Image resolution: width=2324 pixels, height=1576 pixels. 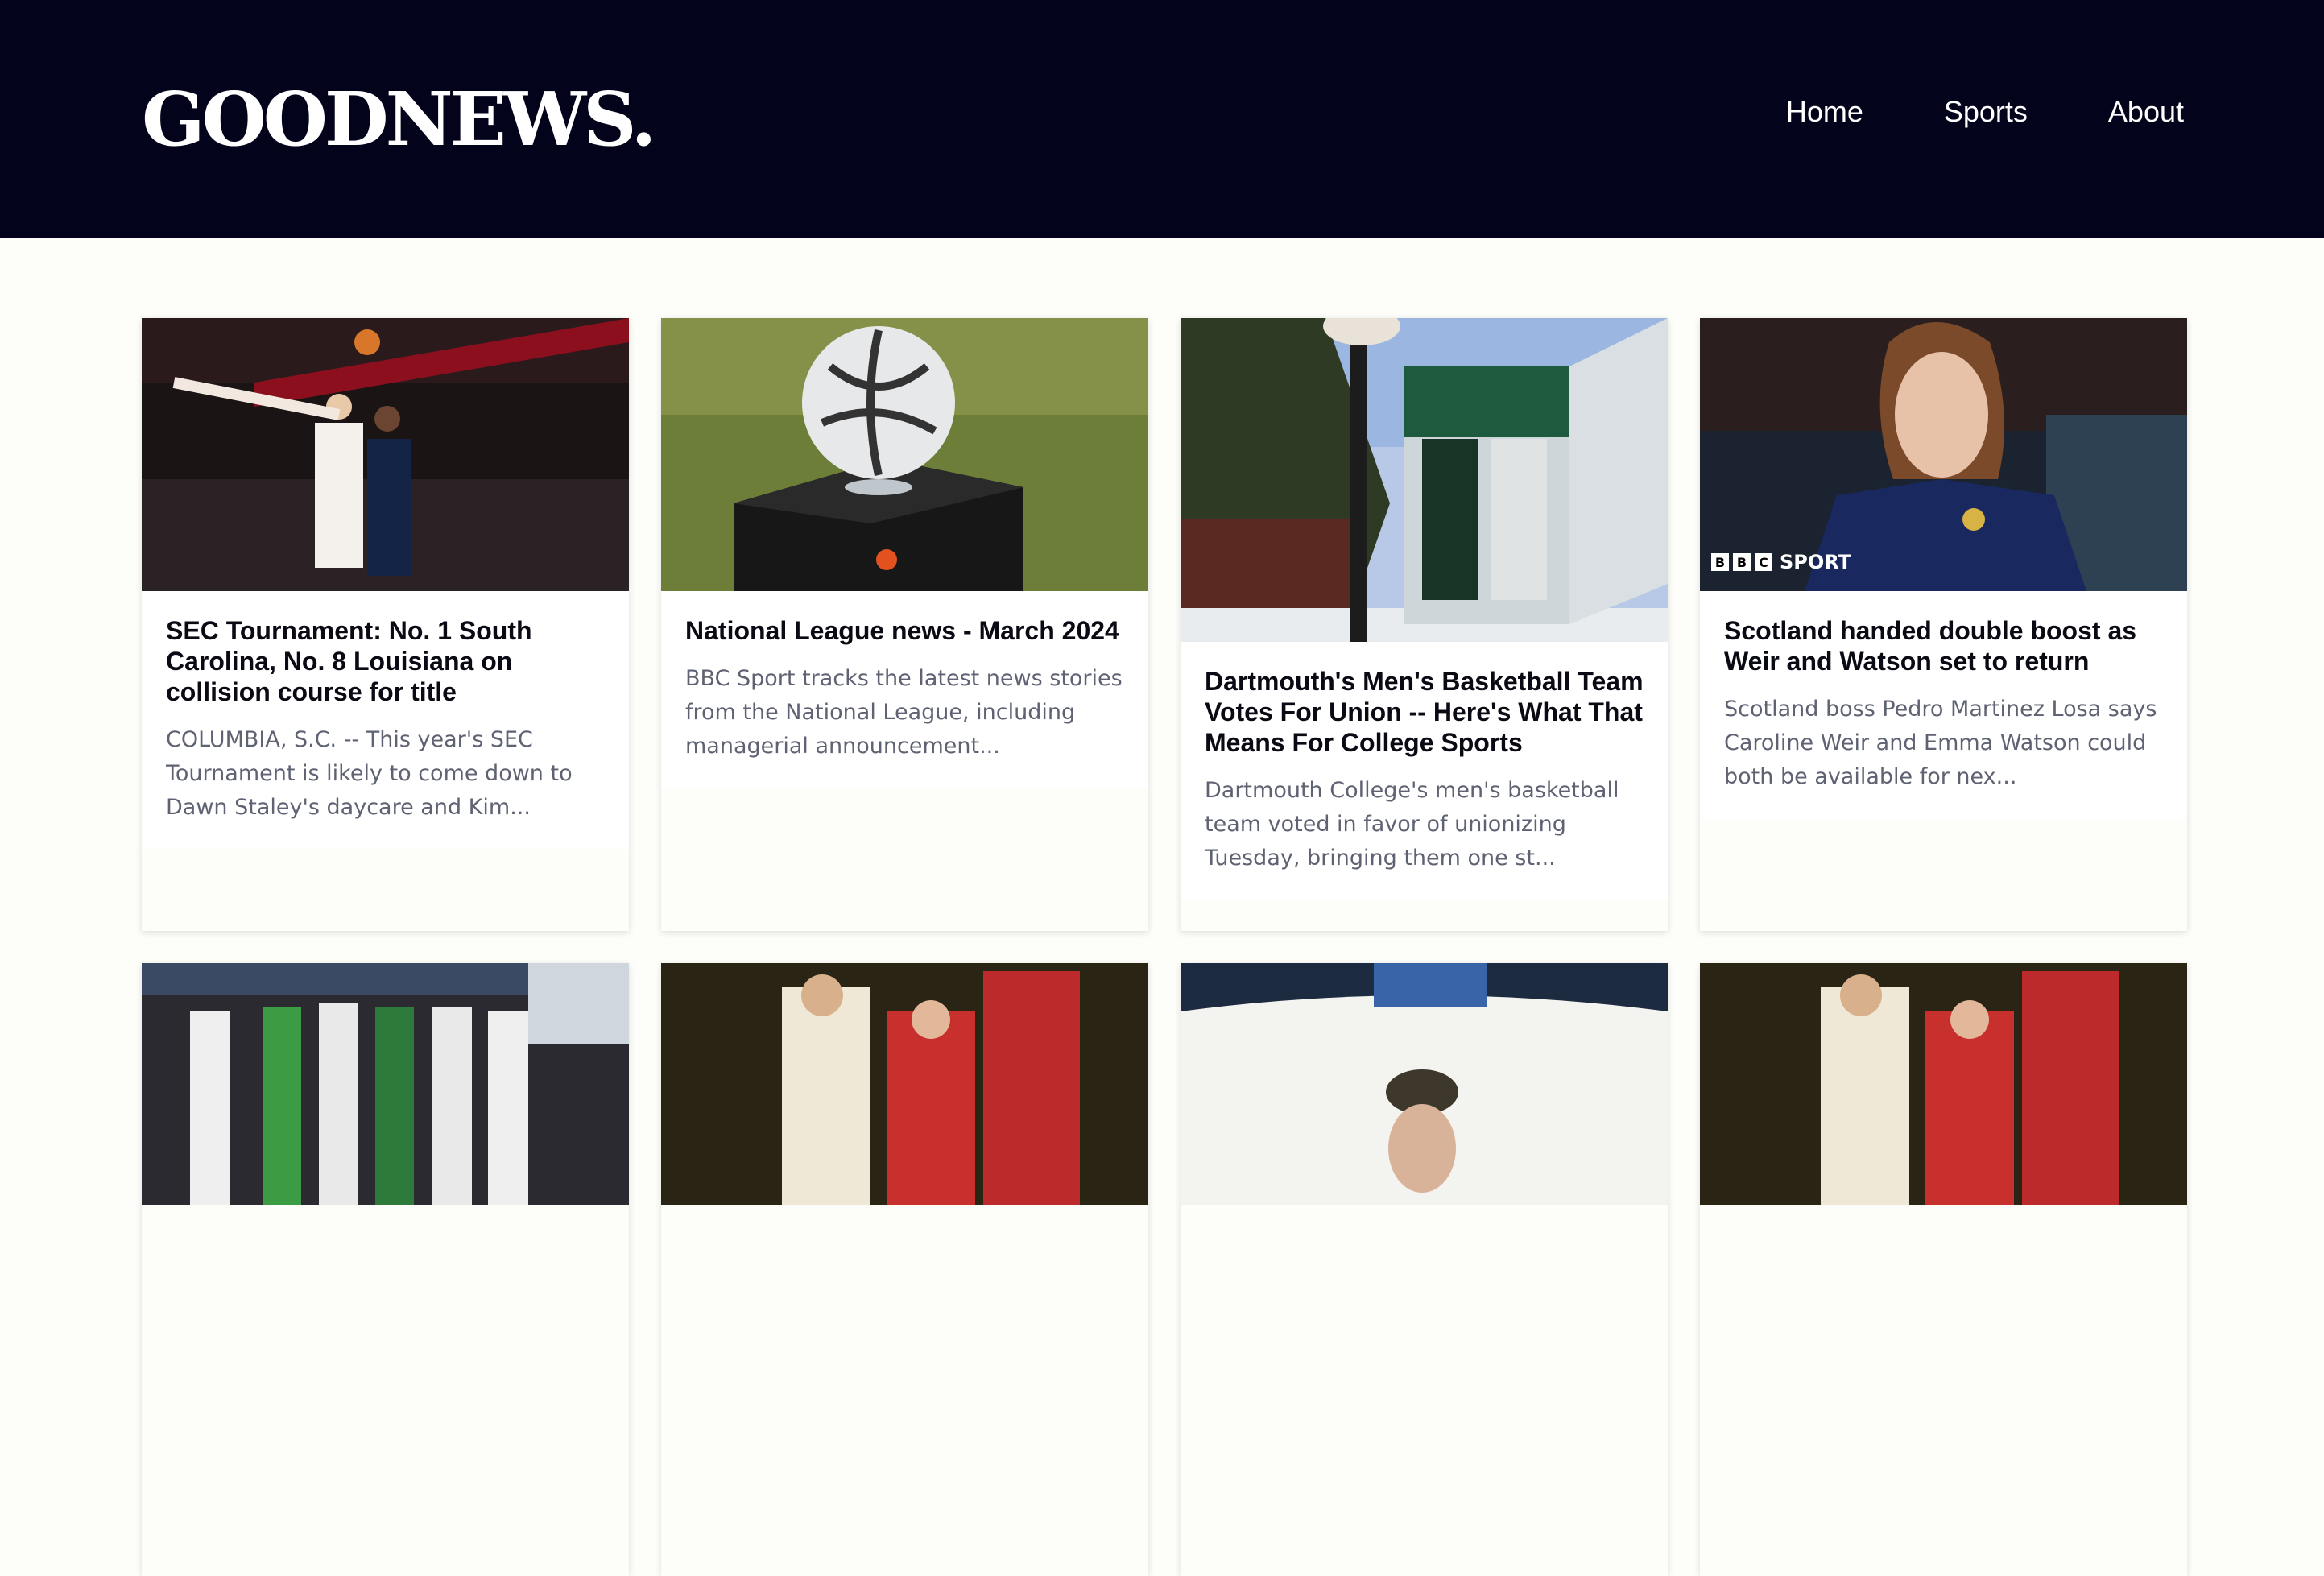 What do you see at coordinates (904, 630) in the screenshot?
I see `article-title: National League news - March 2024` at bounding box center [904, 630].